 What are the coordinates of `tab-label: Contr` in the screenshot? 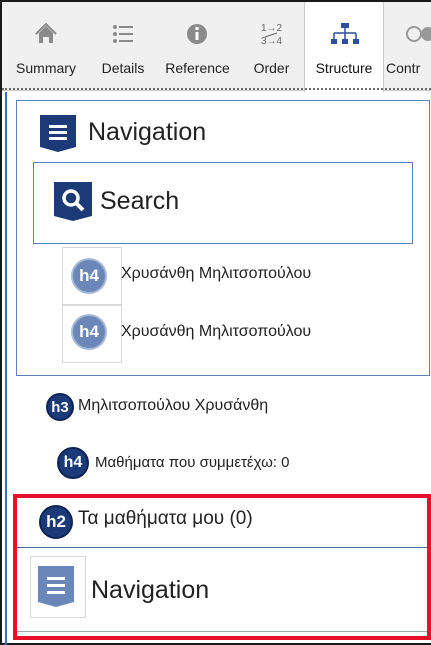 It's located at (403, 68).